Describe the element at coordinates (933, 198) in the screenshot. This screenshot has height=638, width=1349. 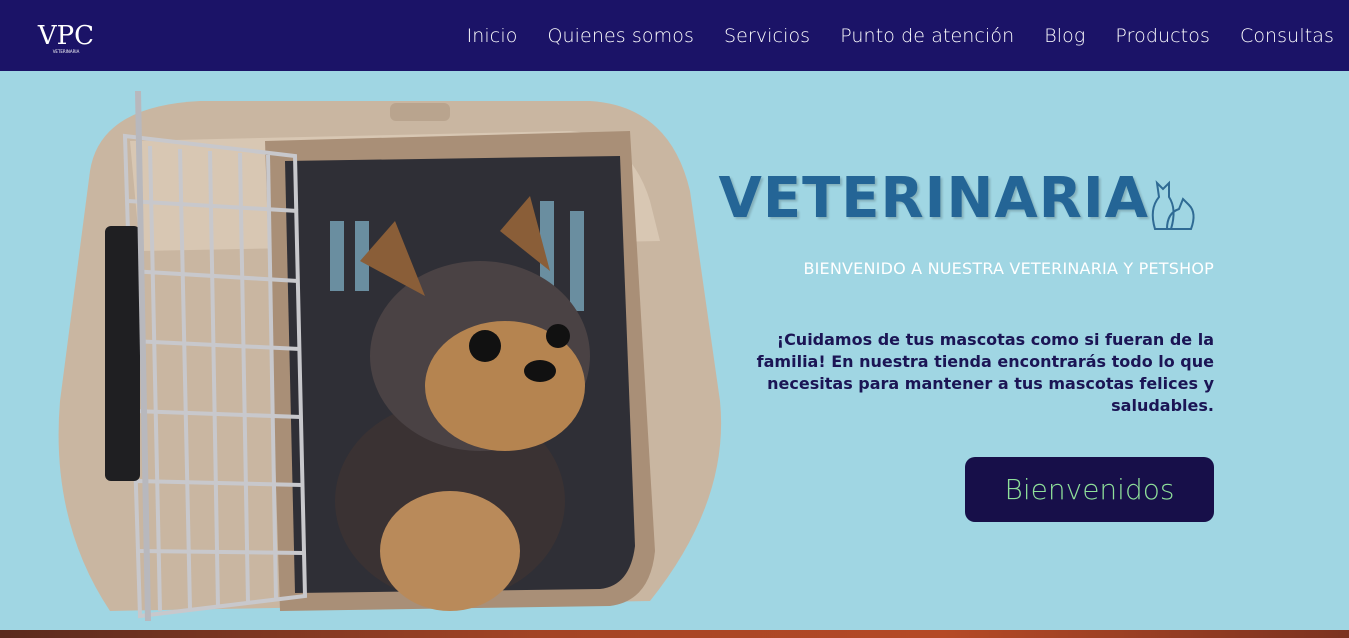
I see `hero-title: VETERINARIA` at that location.